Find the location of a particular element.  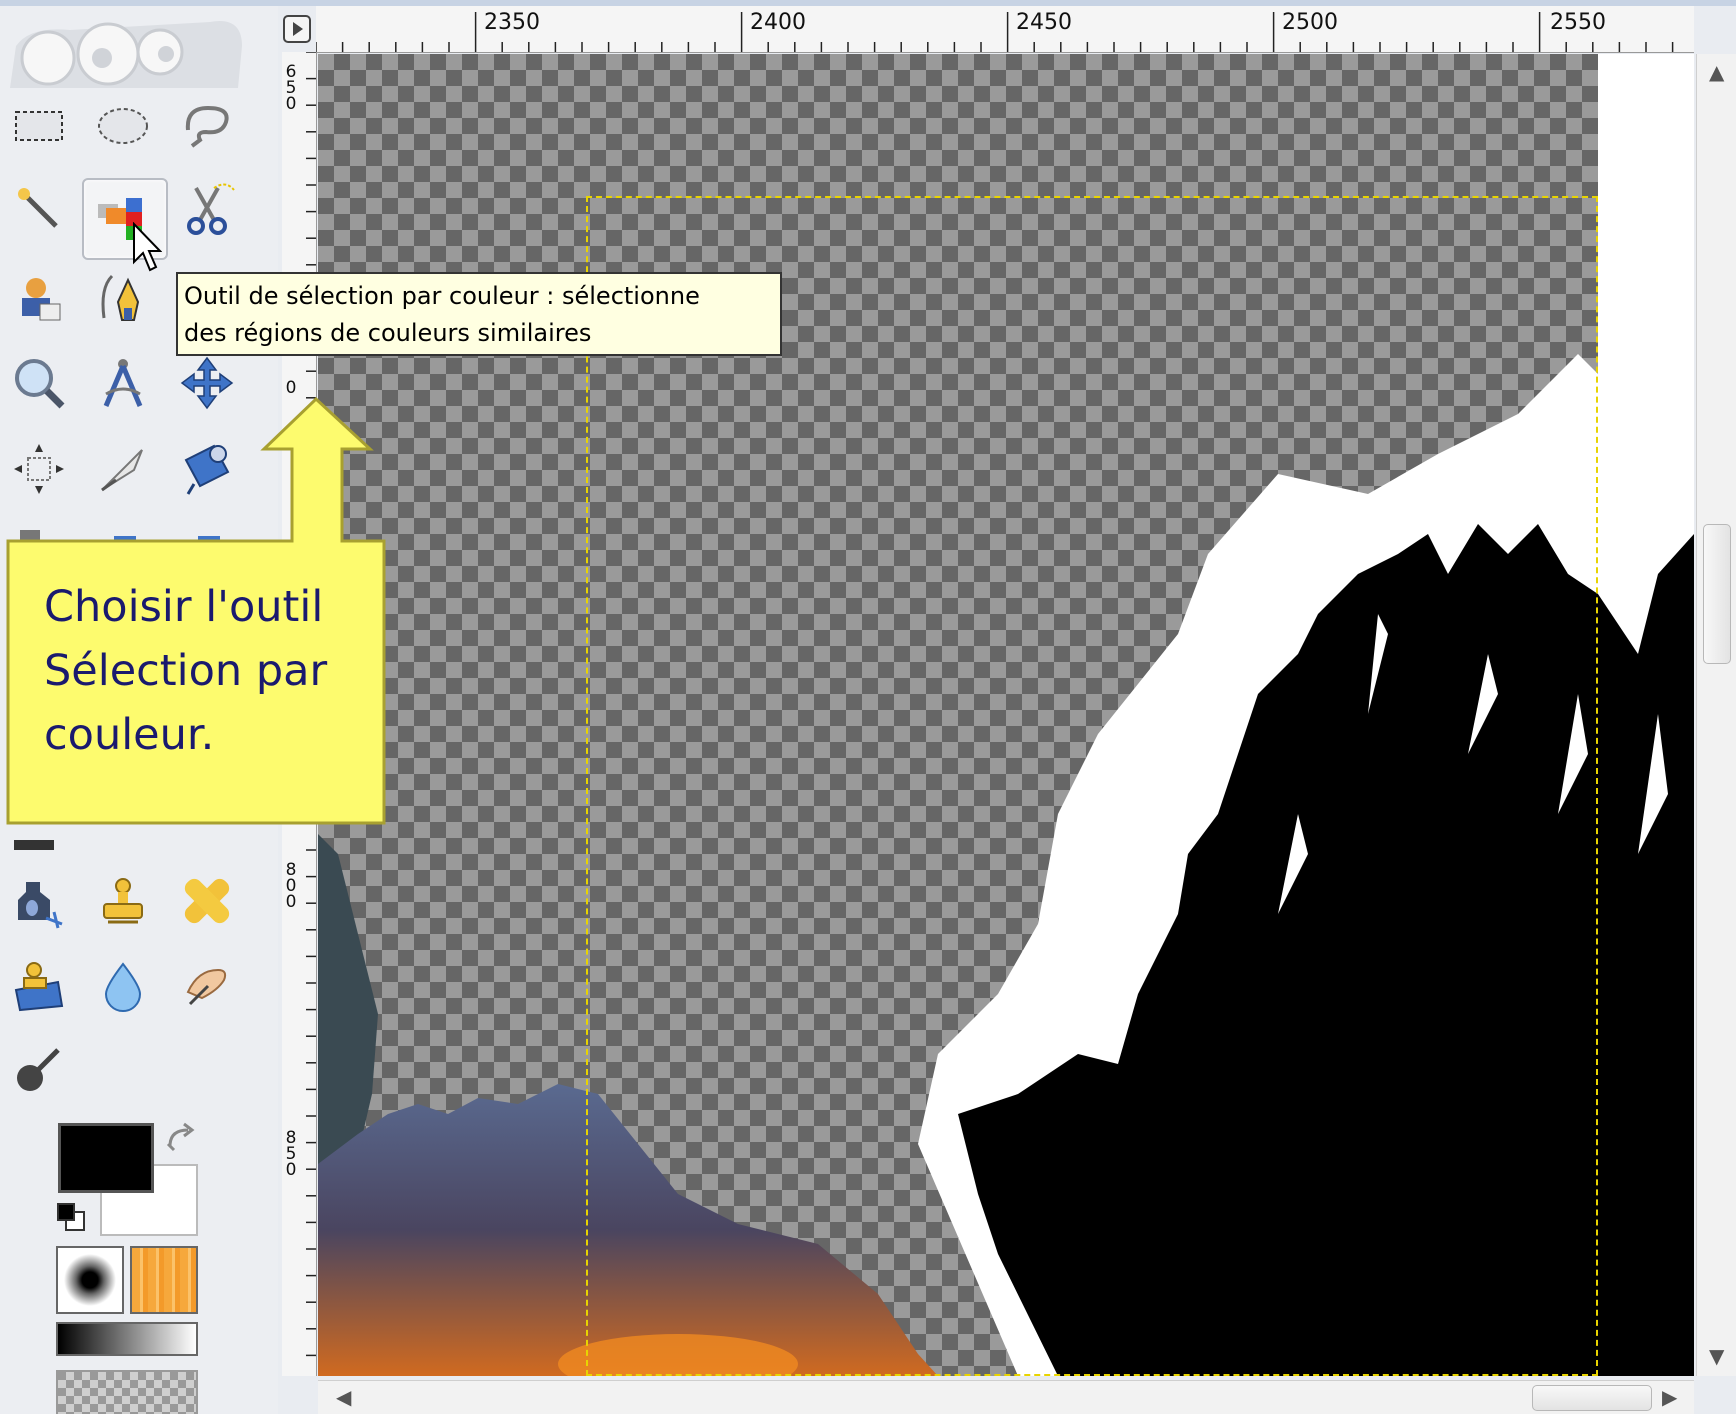

scissors-icon is located at coordinates (211, 209).